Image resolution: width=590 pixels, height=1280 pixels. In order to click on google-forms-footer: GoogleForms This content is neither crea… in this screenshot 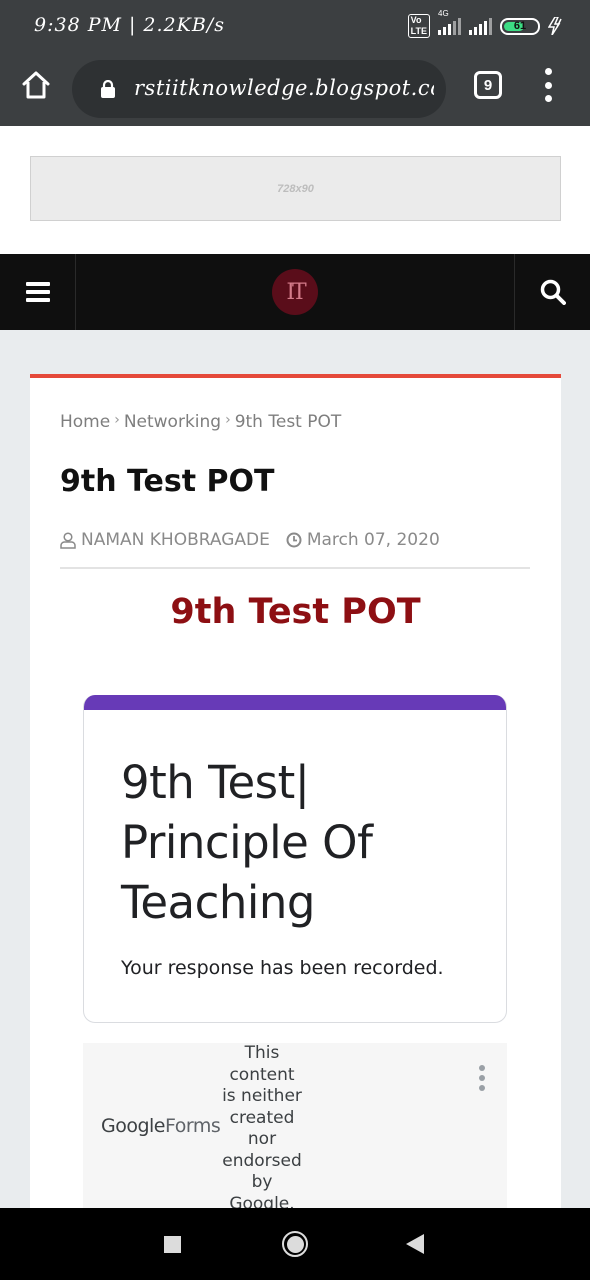, I will do `click(295, 1125)`.